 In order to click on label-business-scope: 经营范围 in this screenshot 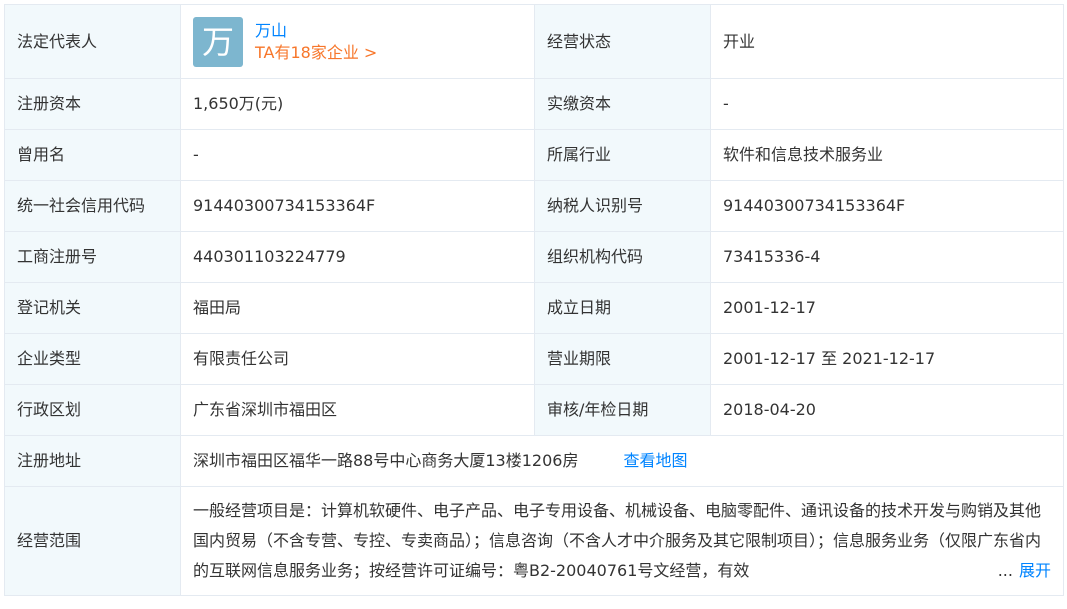, I will do `click(92, 541)`.